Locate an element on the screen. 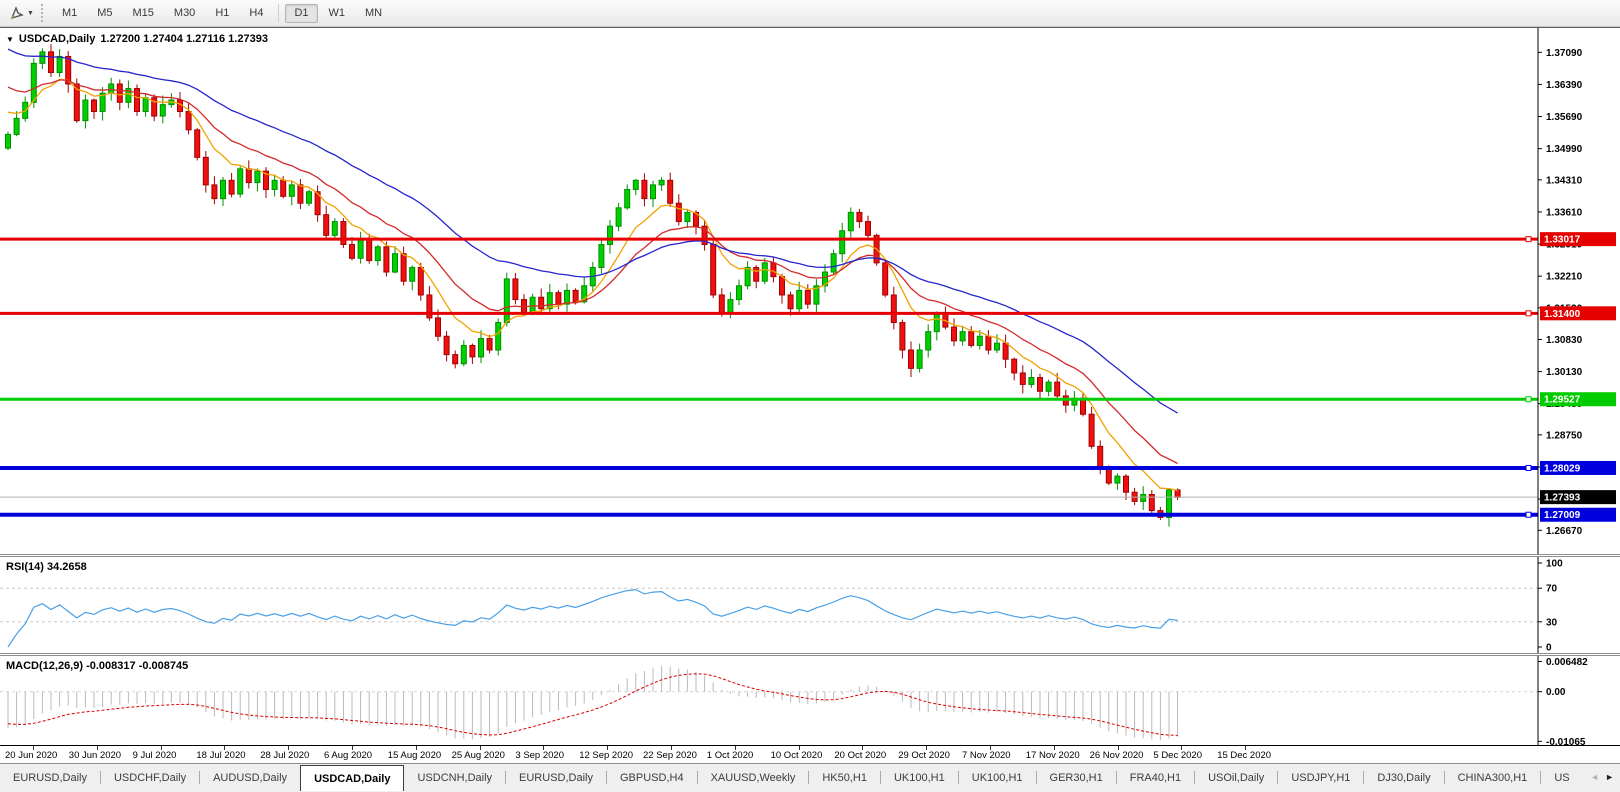 This screenshot has width=1620, height=792. cursor-tool-icon is located at coordinates (17, 13).